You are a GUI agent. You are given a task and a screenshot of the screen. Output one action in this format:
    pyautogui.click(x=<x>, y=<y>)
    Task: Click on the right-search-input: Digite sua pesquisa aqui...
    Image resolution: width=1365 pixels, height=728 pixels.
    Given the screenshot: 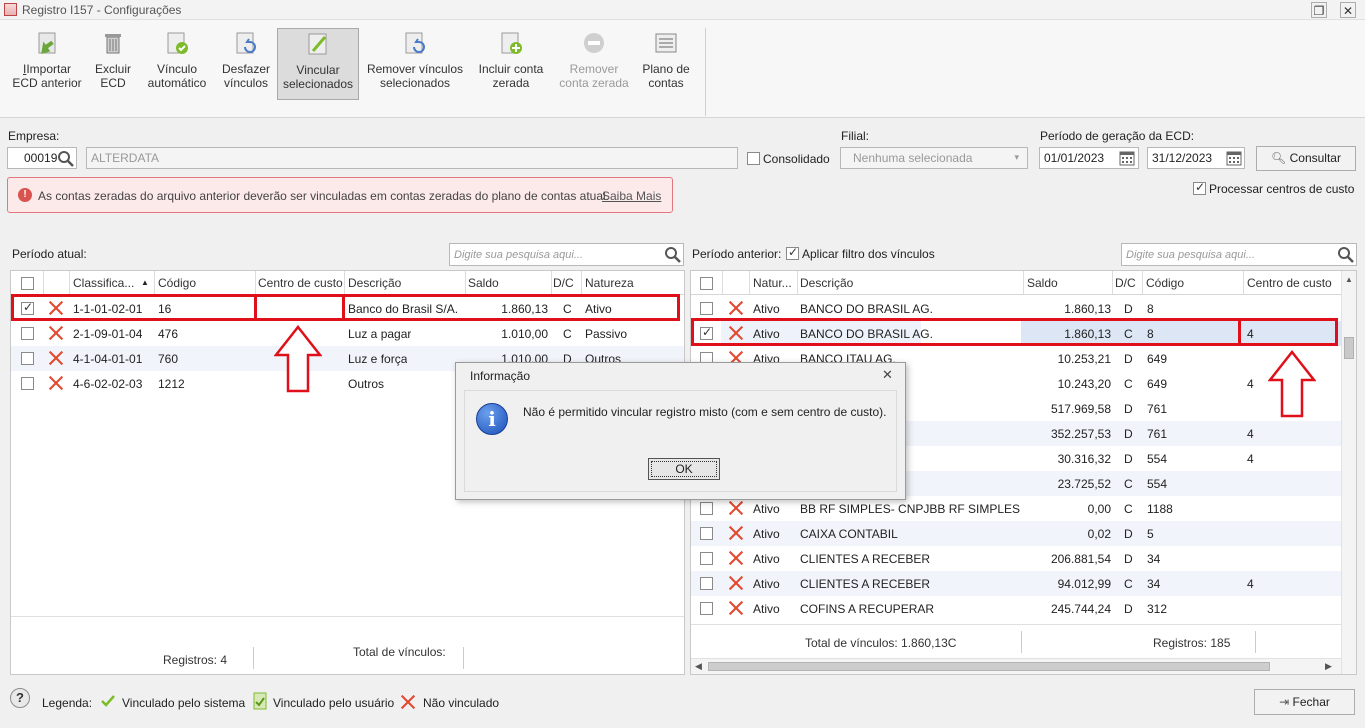 What is the action you would take?
    pyautogui.click(x=1239, y=254)
    